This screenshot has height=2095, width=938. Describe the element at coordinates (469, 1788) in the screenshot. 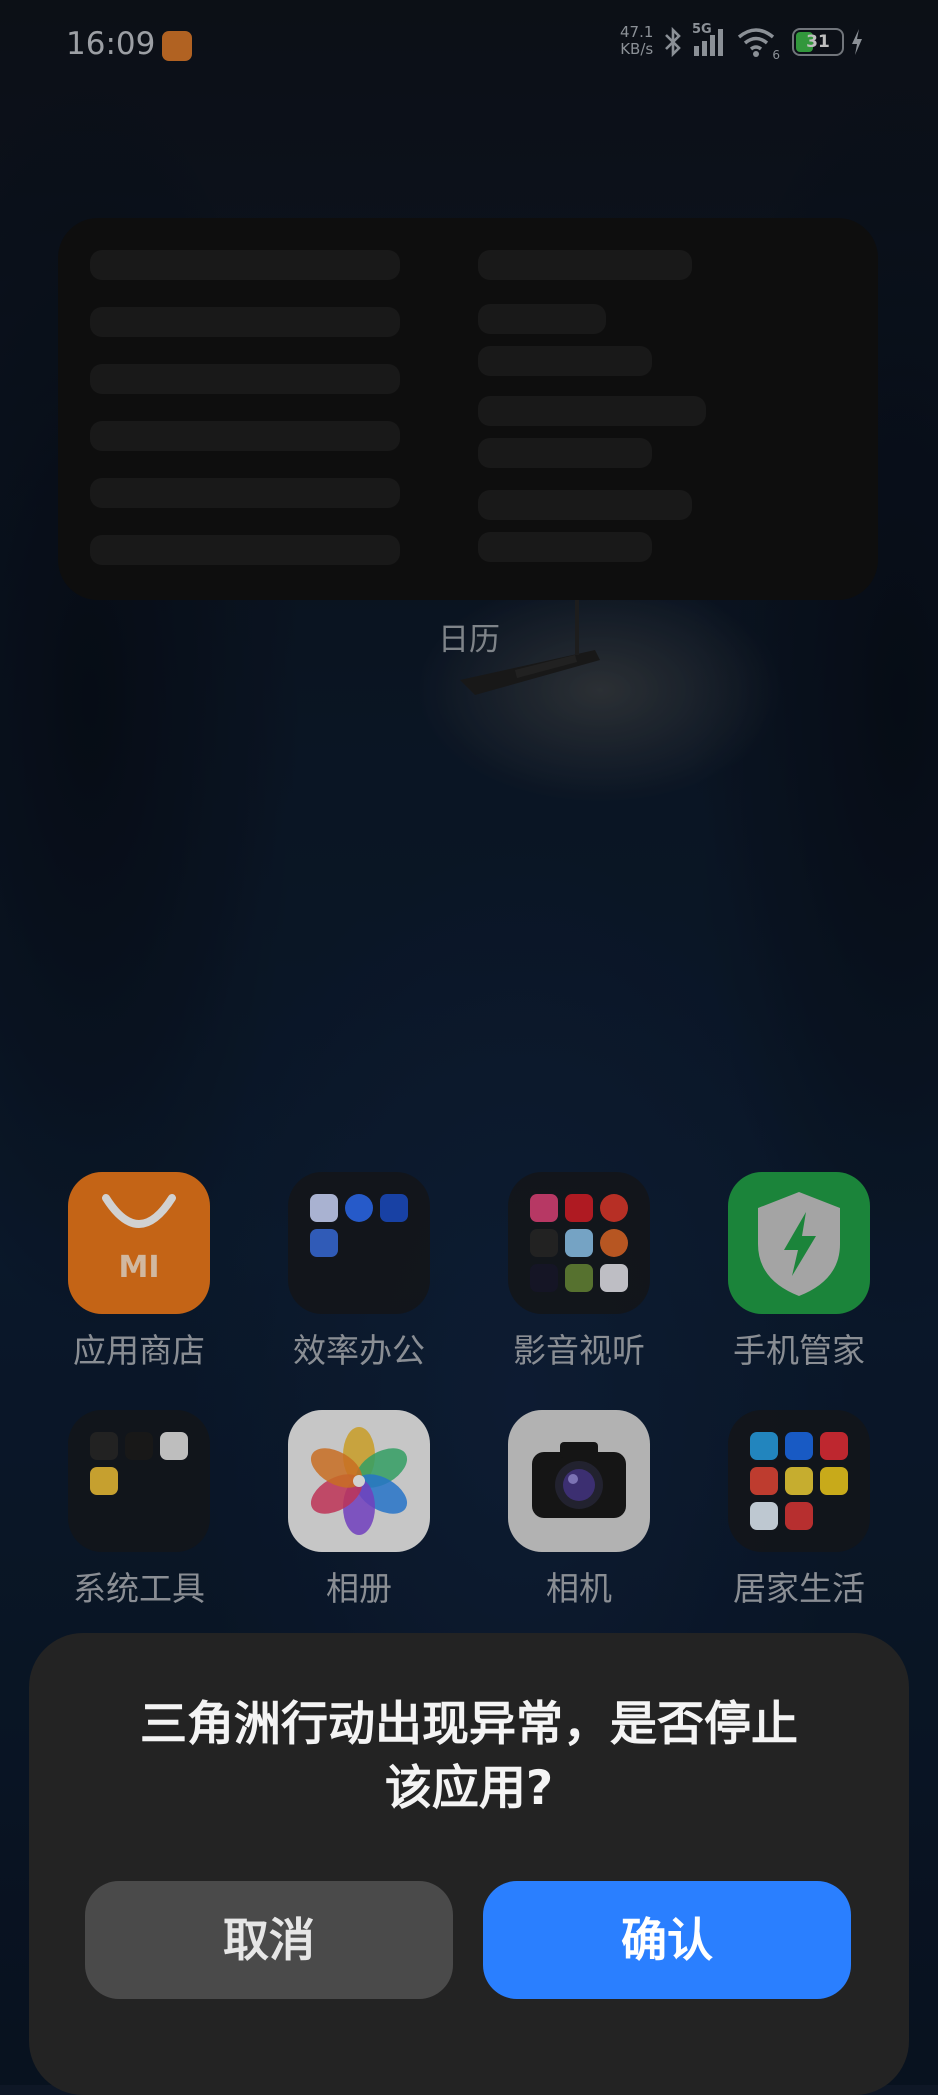

I see `dialog-title-line2: 该应用?` at that location.